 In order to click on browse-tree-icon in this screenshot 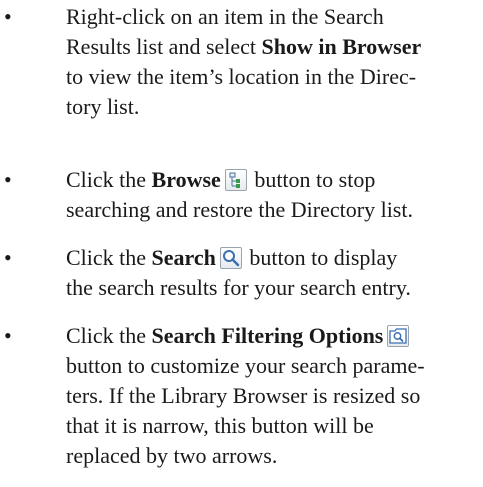, I will do `click(235, 180)`.